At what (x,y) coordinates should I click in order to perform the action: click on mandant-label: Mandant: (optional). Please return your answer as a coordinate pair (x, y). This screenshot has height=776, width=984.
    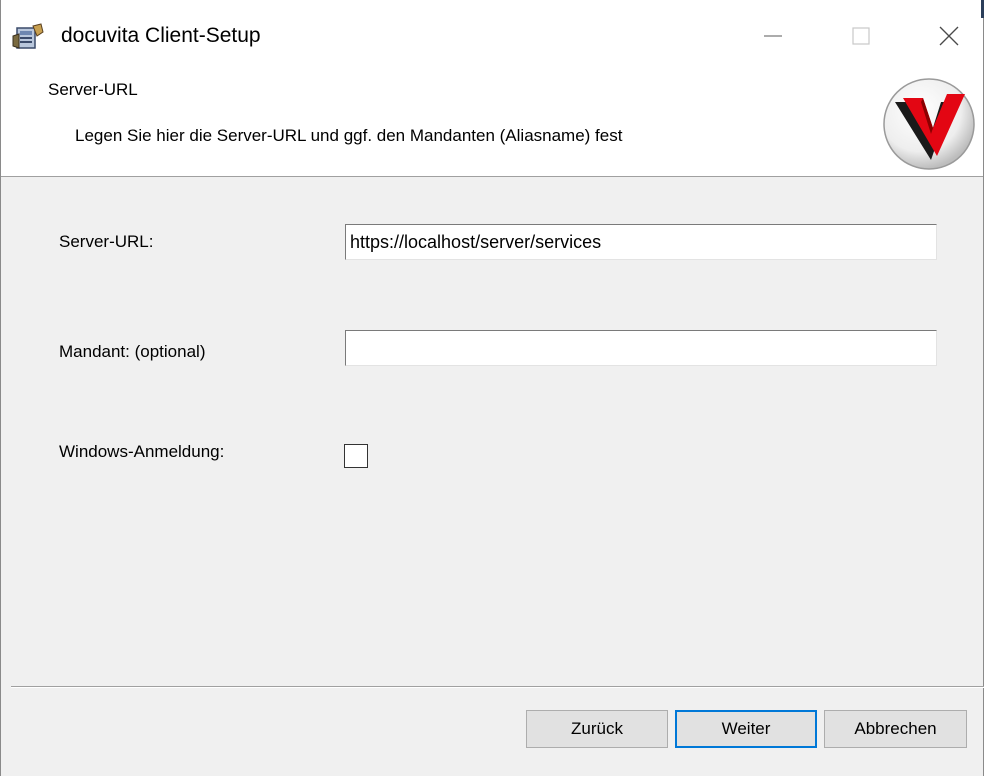
    Looking at the image, I should click on (132, 351).